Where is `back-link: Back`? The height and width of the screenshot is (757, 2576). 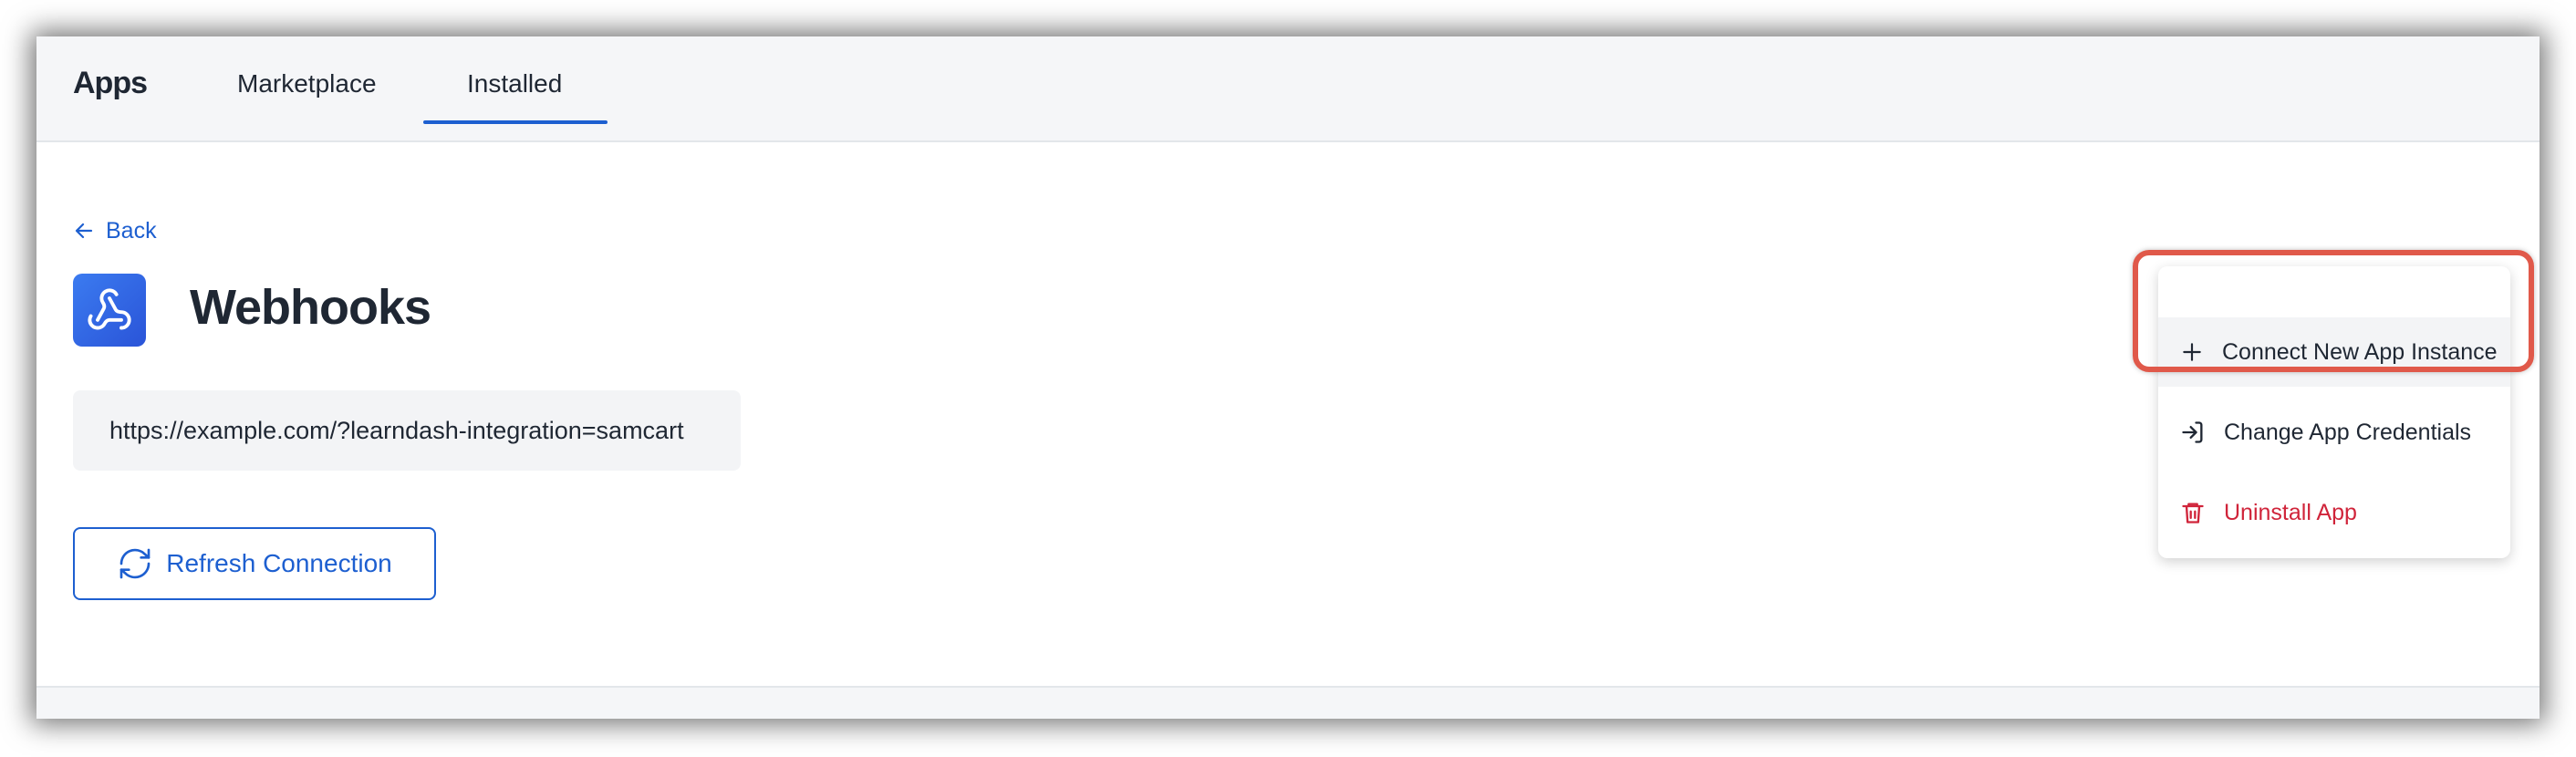 back-link: Back is located at coordinates (115, 230).